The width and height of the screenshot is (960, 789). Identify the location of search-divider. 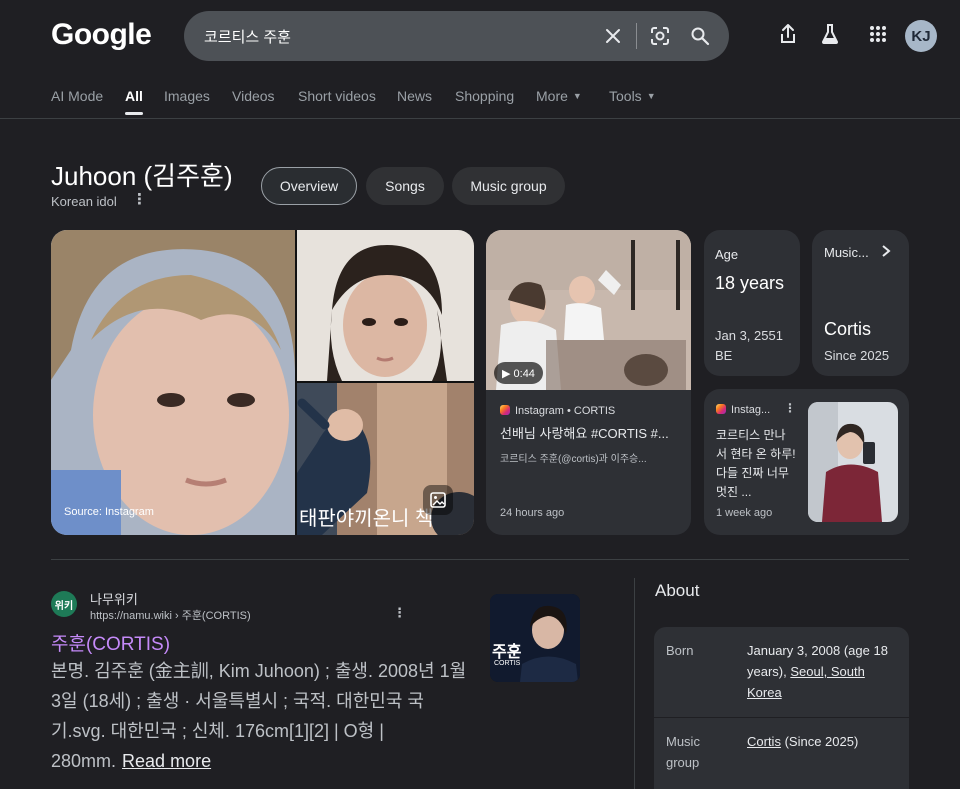
(636, 36).